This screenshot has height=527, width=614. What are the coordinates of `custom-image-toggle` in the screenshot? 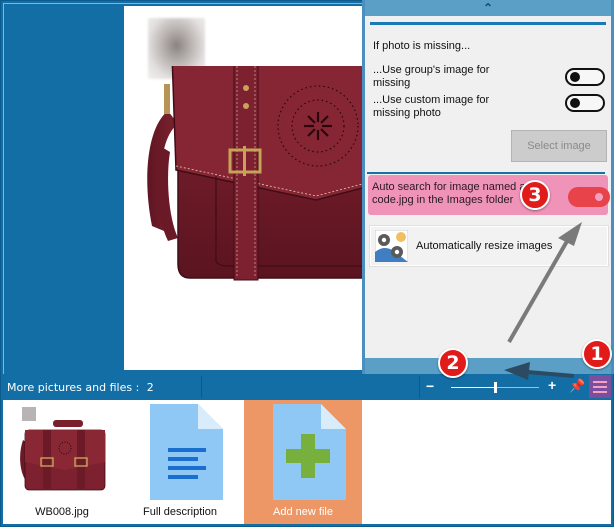 It's located at (585, 103).